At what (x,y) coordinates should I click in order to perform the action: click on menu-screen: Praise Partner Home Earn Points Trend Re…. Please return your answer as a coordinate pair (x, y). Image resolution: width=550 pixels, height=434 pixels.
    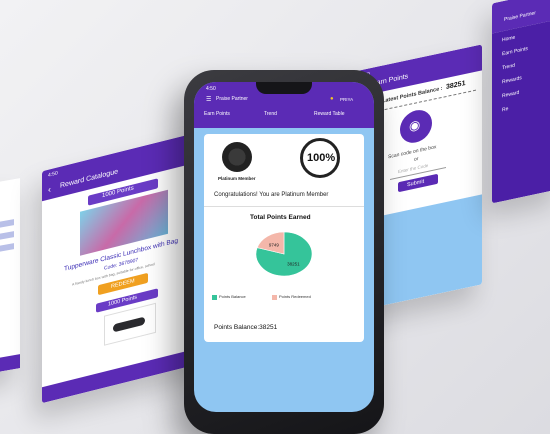
    Looking at the image, I should click on (521, 102).